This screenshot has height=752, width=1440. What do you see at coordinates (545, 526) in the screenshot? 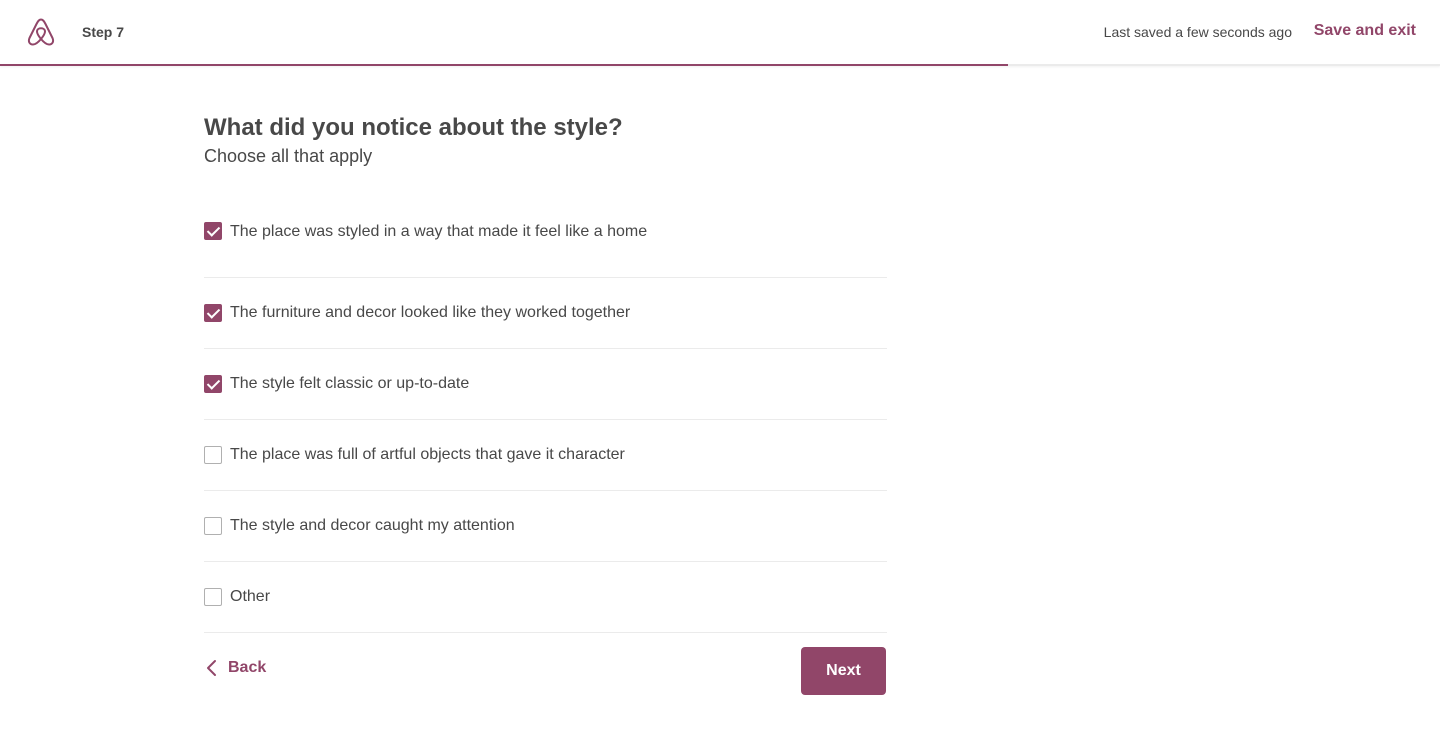
I see `option-row: The style and decor caught my attention` at bounding box center [545, 526].